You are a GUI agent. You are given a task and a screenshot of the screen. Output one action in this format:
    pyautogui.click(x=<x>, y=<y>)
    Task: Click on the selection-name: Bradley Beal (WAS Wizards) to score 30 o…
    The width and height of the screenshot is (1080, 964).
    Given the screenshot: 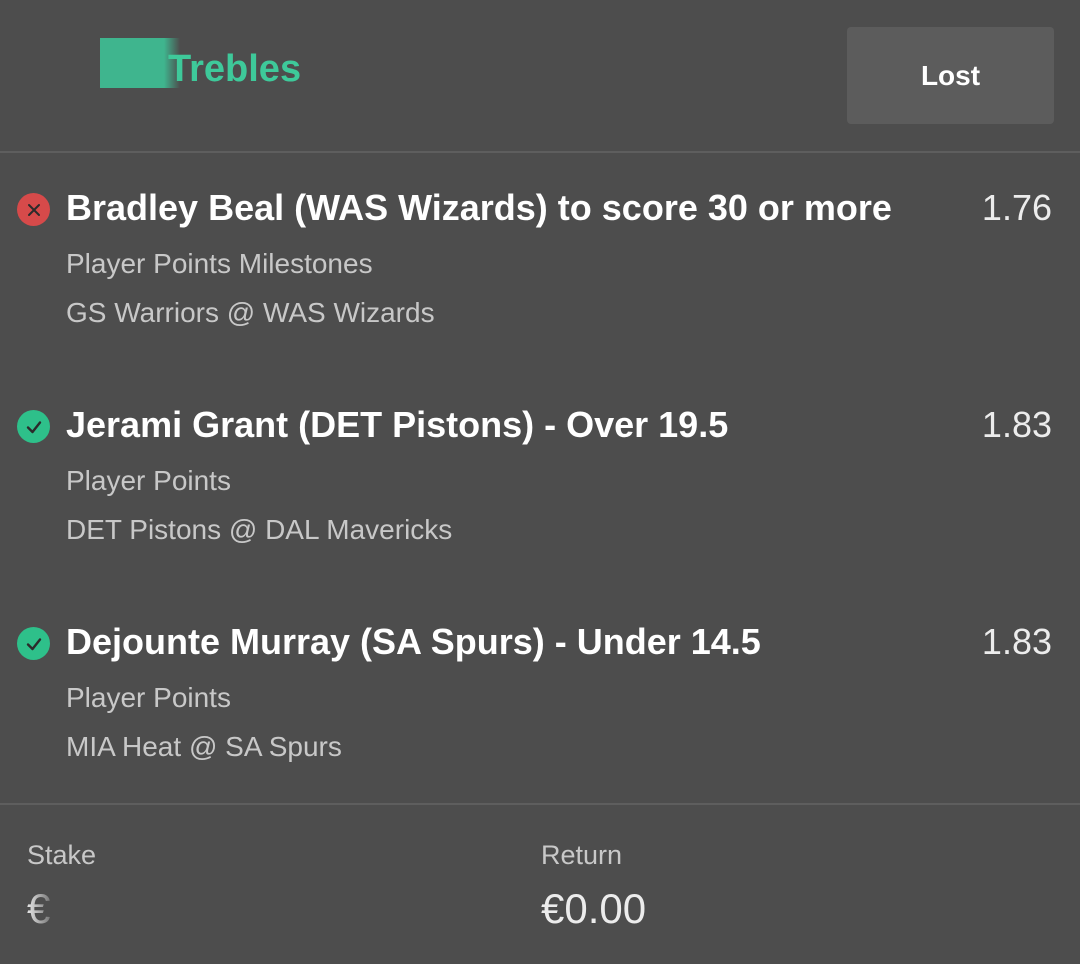 What is the action you would take?
    pyautogui.click(x=479, y=207)
    